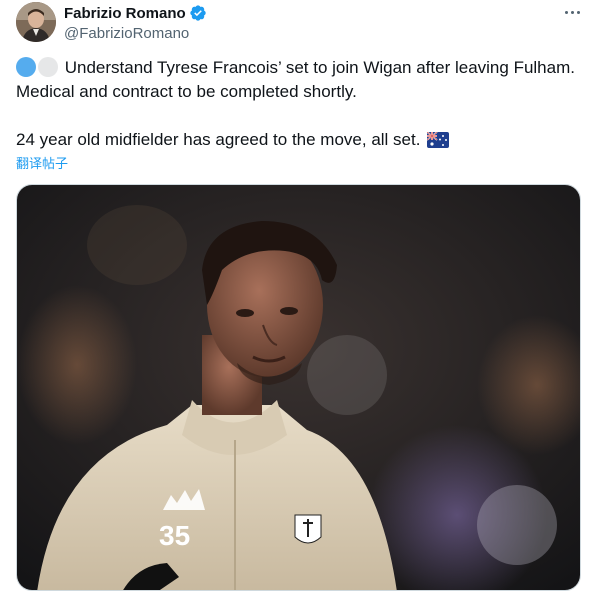 The height and width of the screenshot is (591, 597). What do you see at coordinates (26, 67) in the screenshot?
I see `blue-circle-icon` at bounding box center [26, 67].